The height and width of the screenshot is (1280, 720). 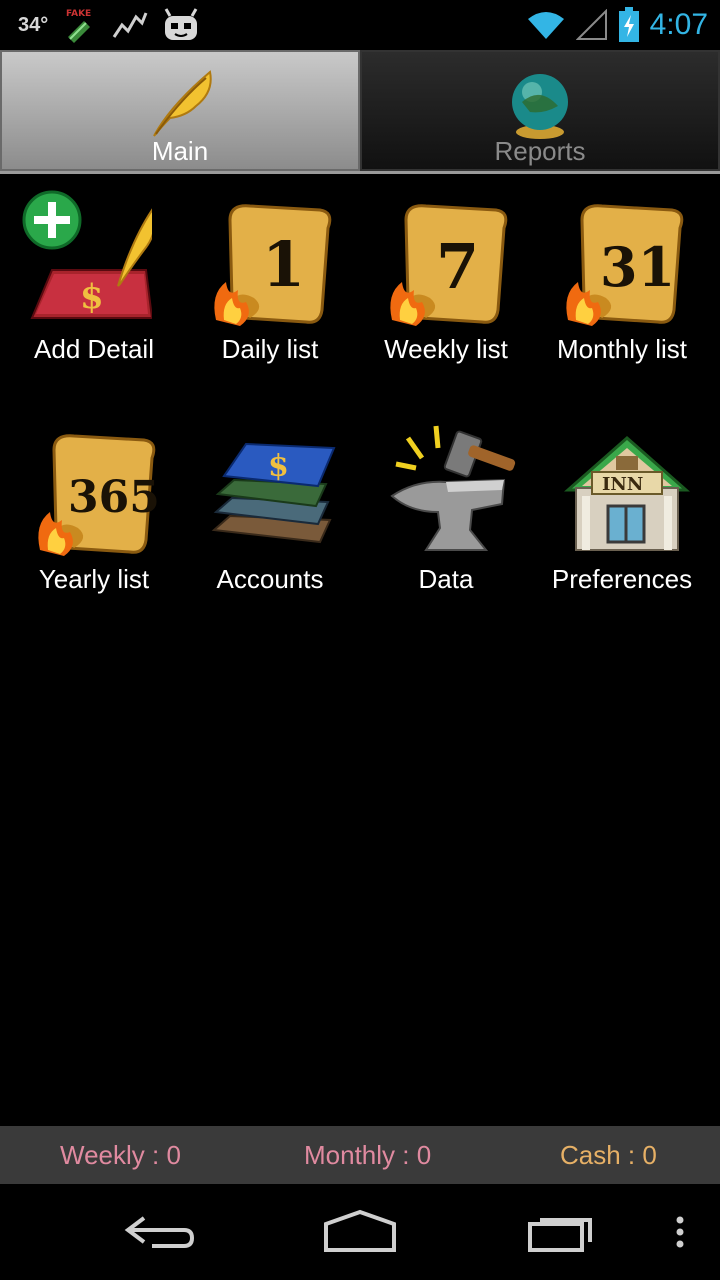 I want to click on weekly-total: Weekly : 0, so click(x=120, y=1154).